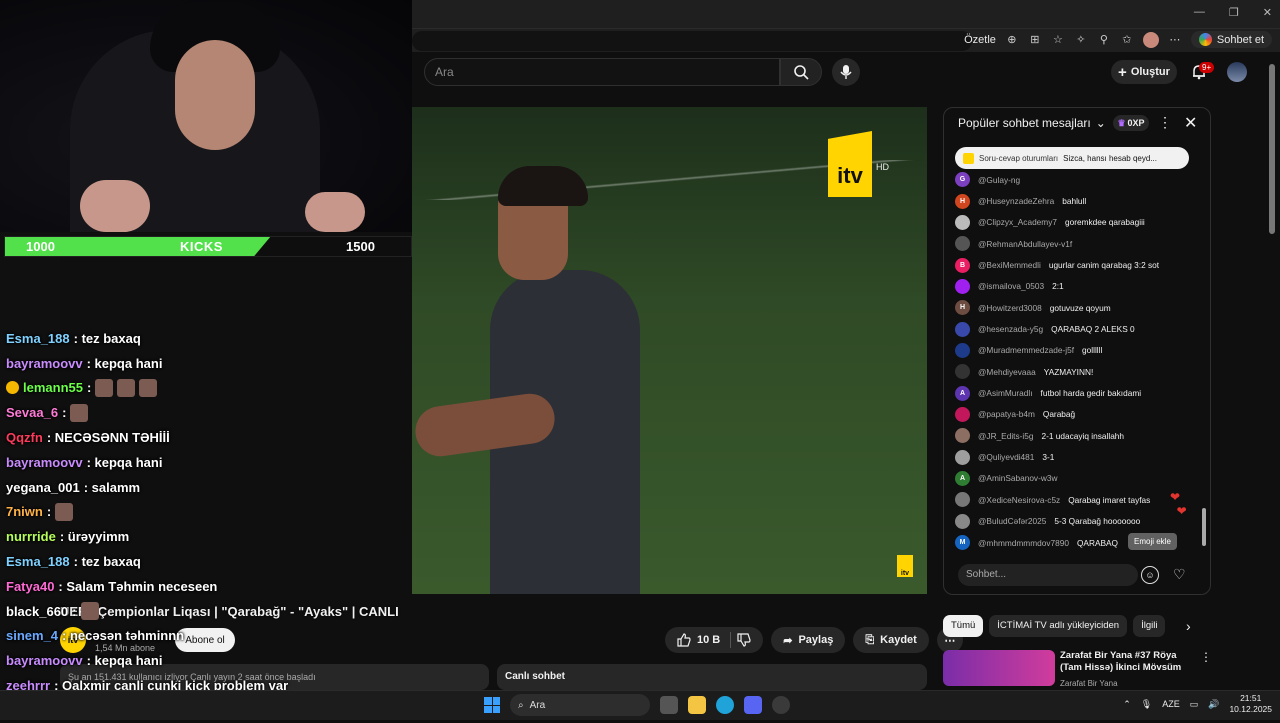 The width and height of the screenshot is (1280, 723). I want to click on chat-author: @papatya-b4m, so click(1006, 414).